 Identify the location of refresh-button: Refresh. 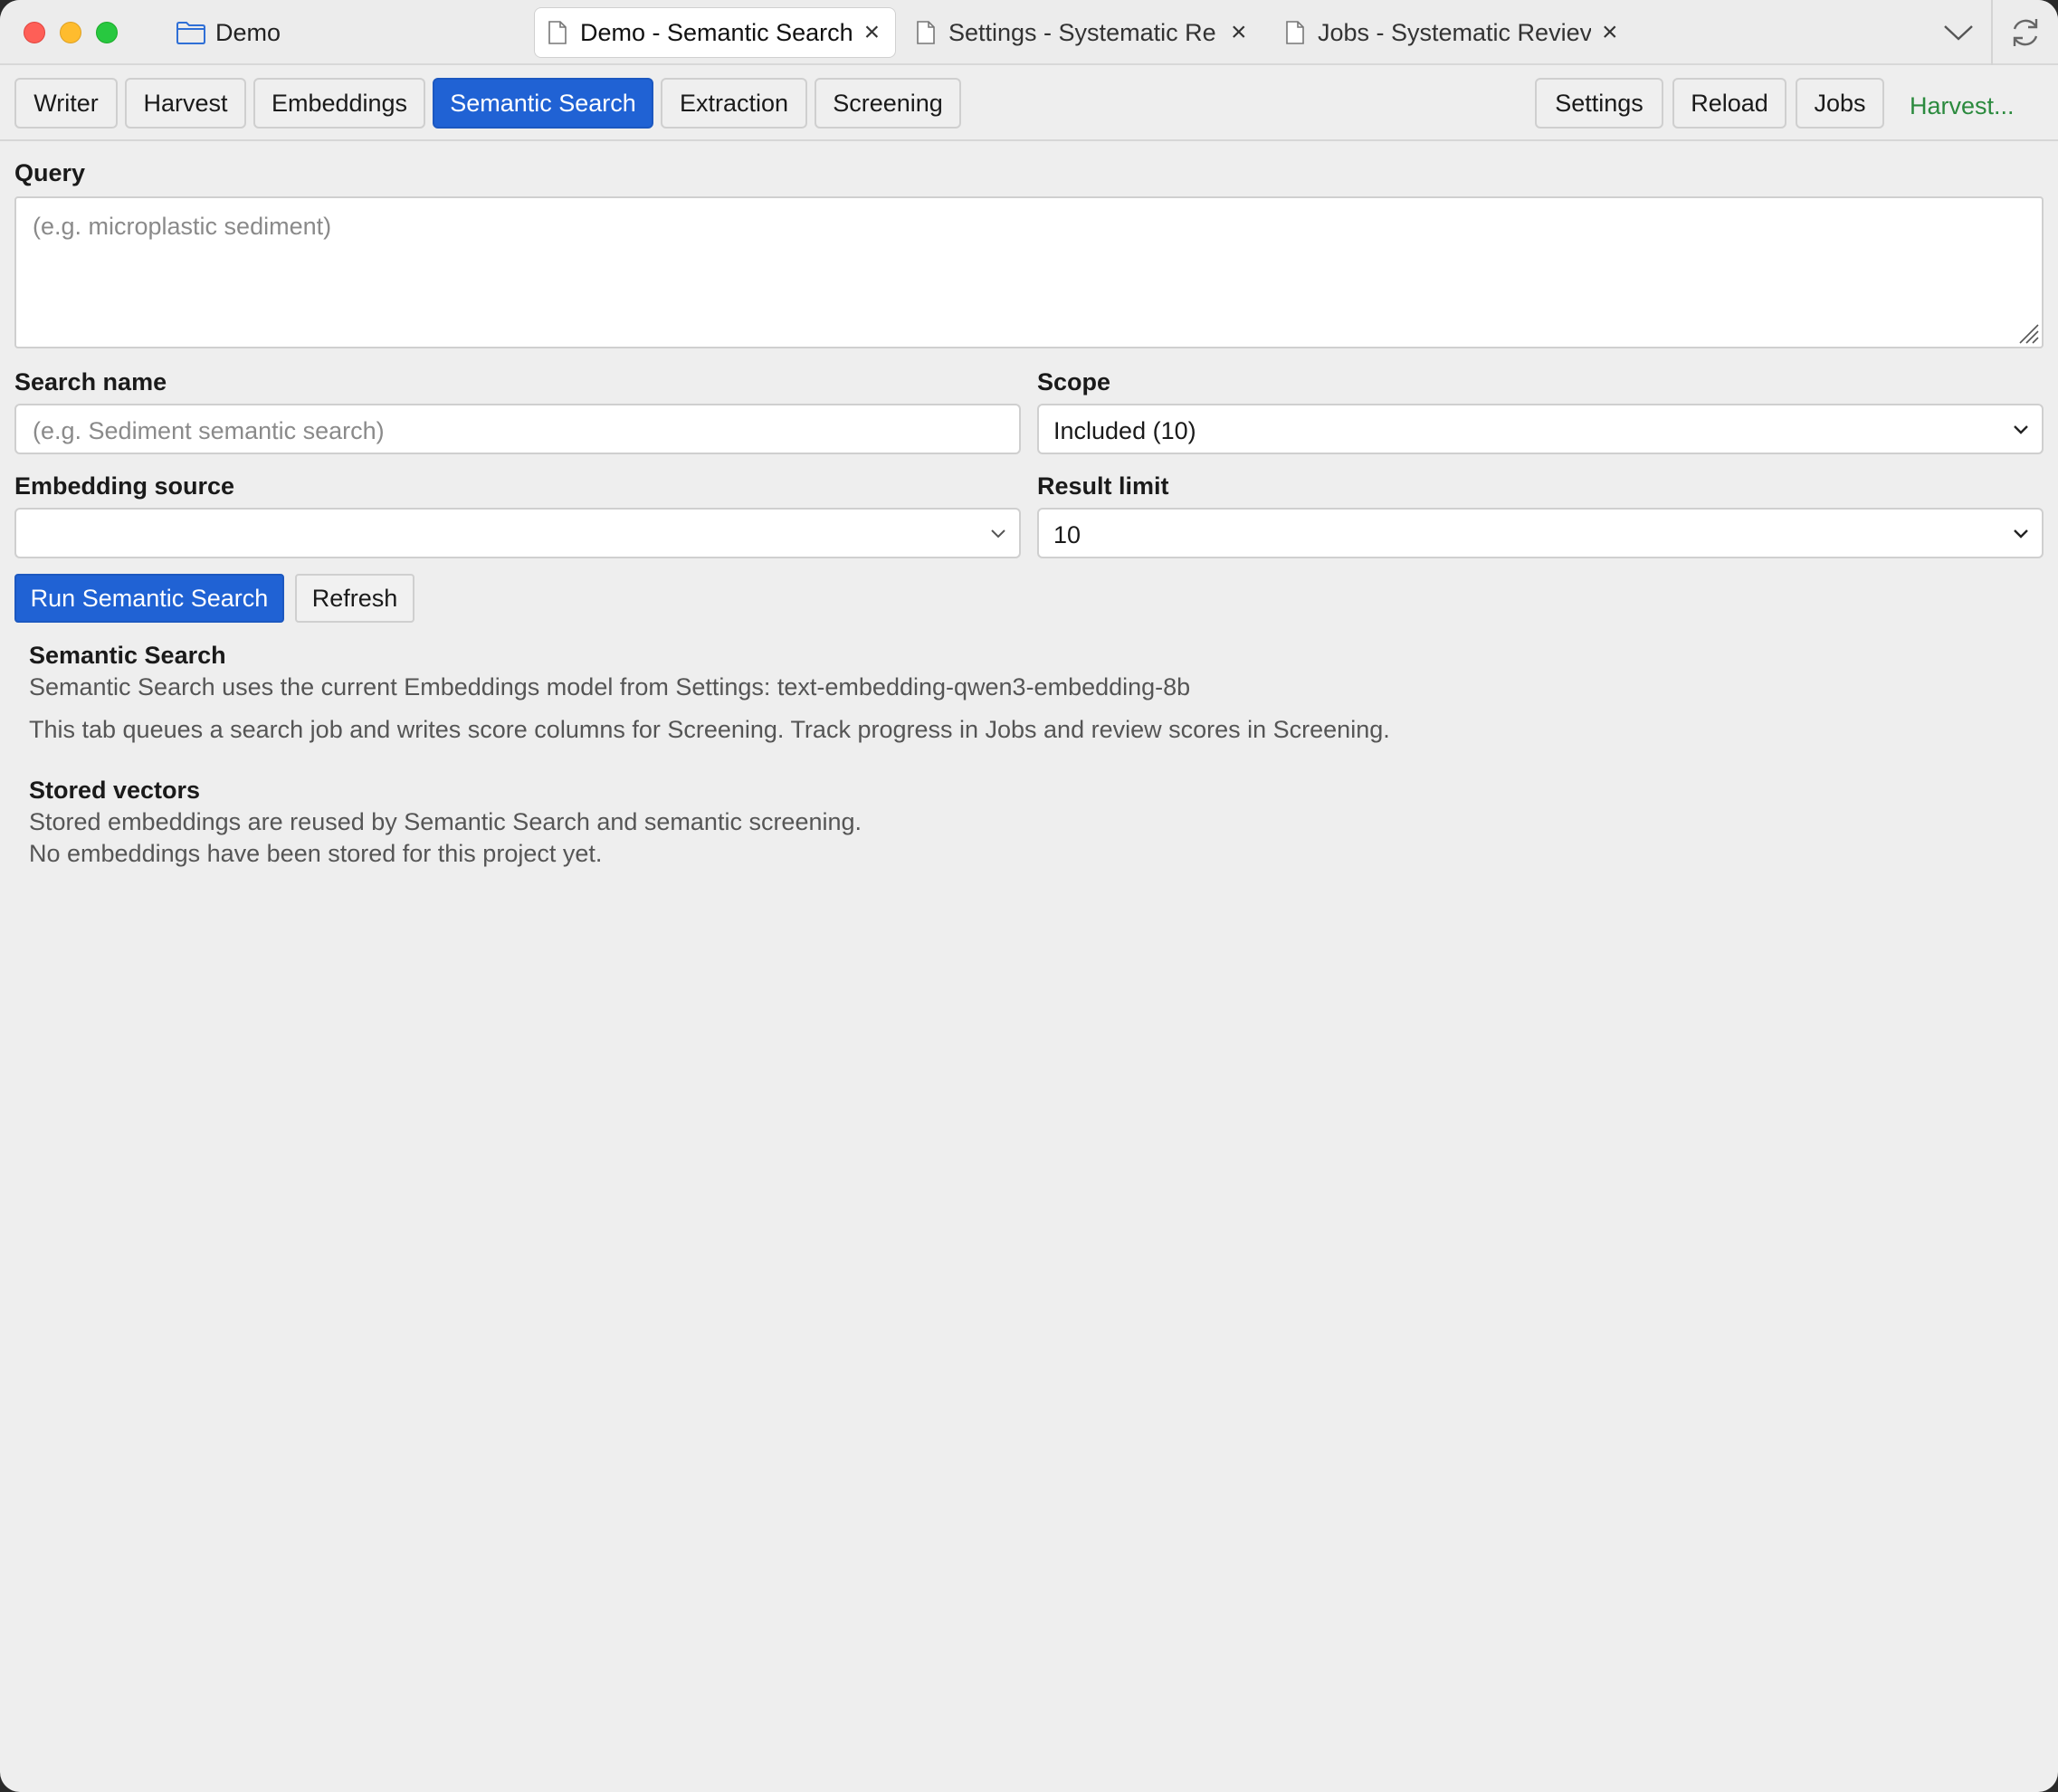
(354, 598).